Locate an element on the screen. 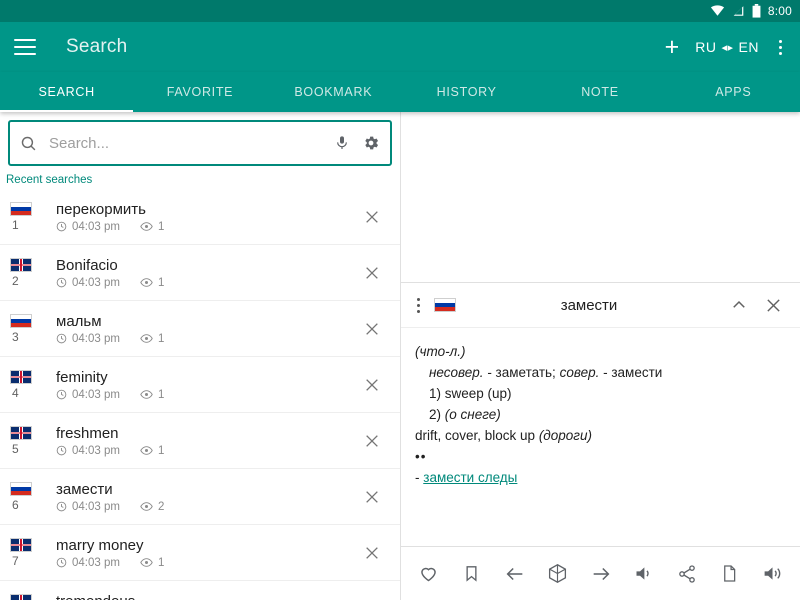 This screenshot has width=800, height=600. entry-kebab-menu-icon is located at coordinates (418, 305).